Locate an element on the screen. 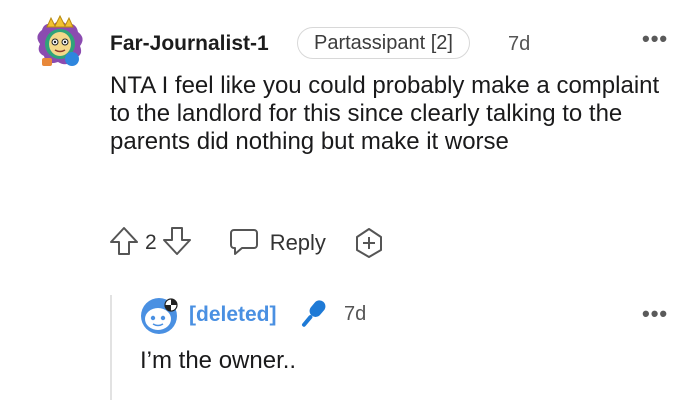  comment-author: Far-Journalist-1 is located at coordinates (189, 44).